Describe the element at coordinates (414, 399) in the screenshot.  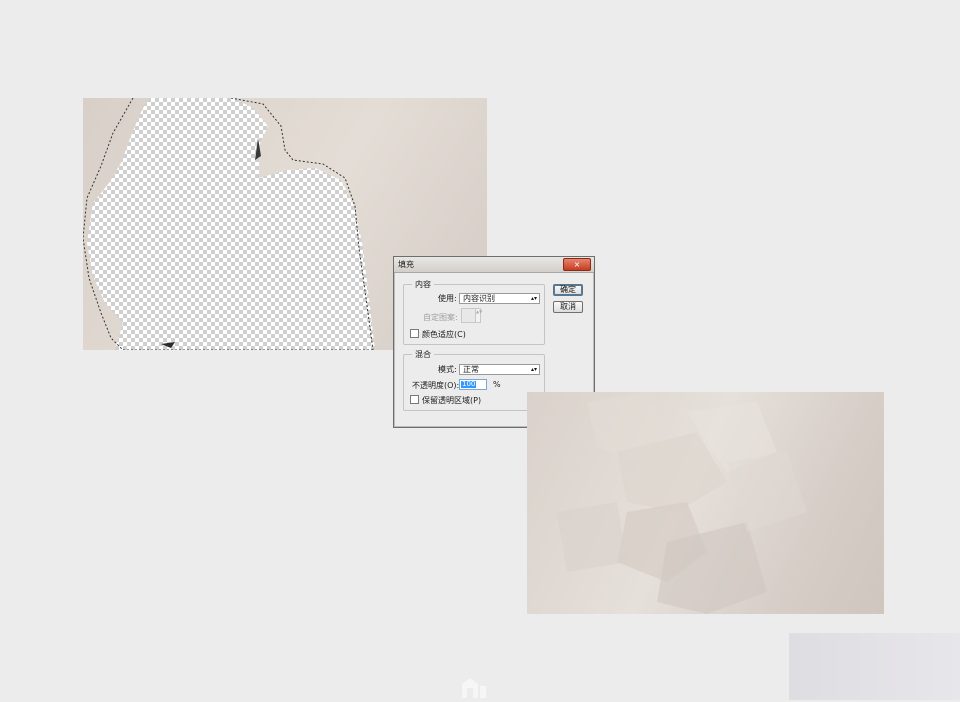
I see `preserve-transparency-checkbox` at that location.